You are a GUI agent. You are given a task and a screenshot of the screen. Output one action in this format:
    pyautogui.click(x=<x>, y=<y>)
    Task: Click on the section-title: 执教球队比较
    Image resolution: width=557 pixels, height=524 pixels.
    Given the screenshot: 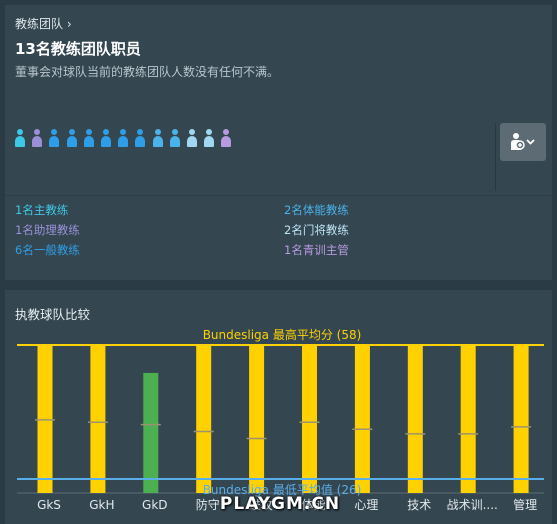 What is the action you would take?
    pyautogui.click(x=53, y=314)
    